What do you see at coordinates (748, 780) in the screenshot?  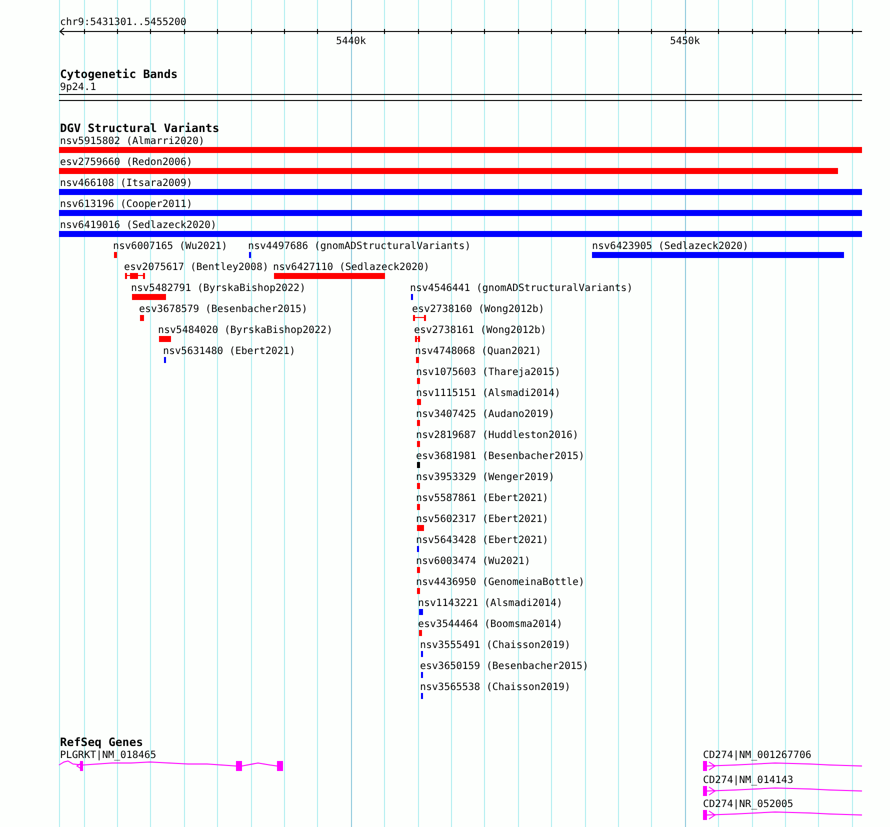 I see `gene-label: CD274|NM_014143` at bounding box center [748, 780].